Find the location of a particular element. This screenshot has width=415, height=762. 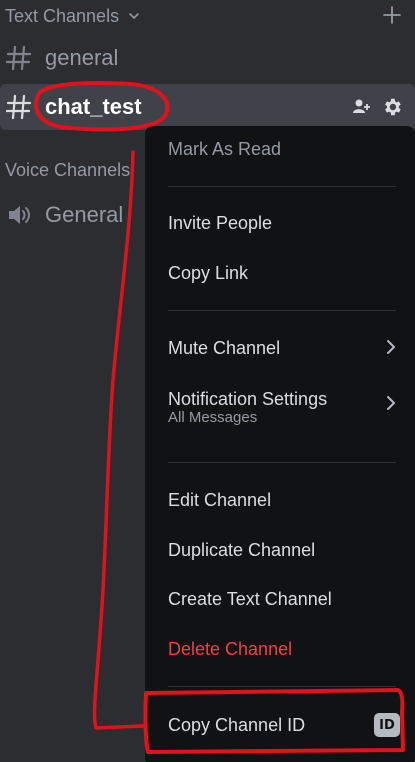

menu-copy-channel-id: Copy Channel ID ID is located at coordinates (284, 725).